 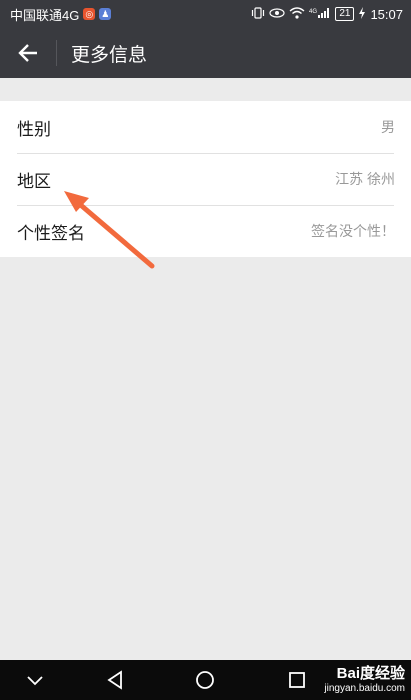 What do you see at coordinates (364, 688) in the screenshot?
I see `watermark-url: jingyan.baidu.com` at bounding box center [364, 688].